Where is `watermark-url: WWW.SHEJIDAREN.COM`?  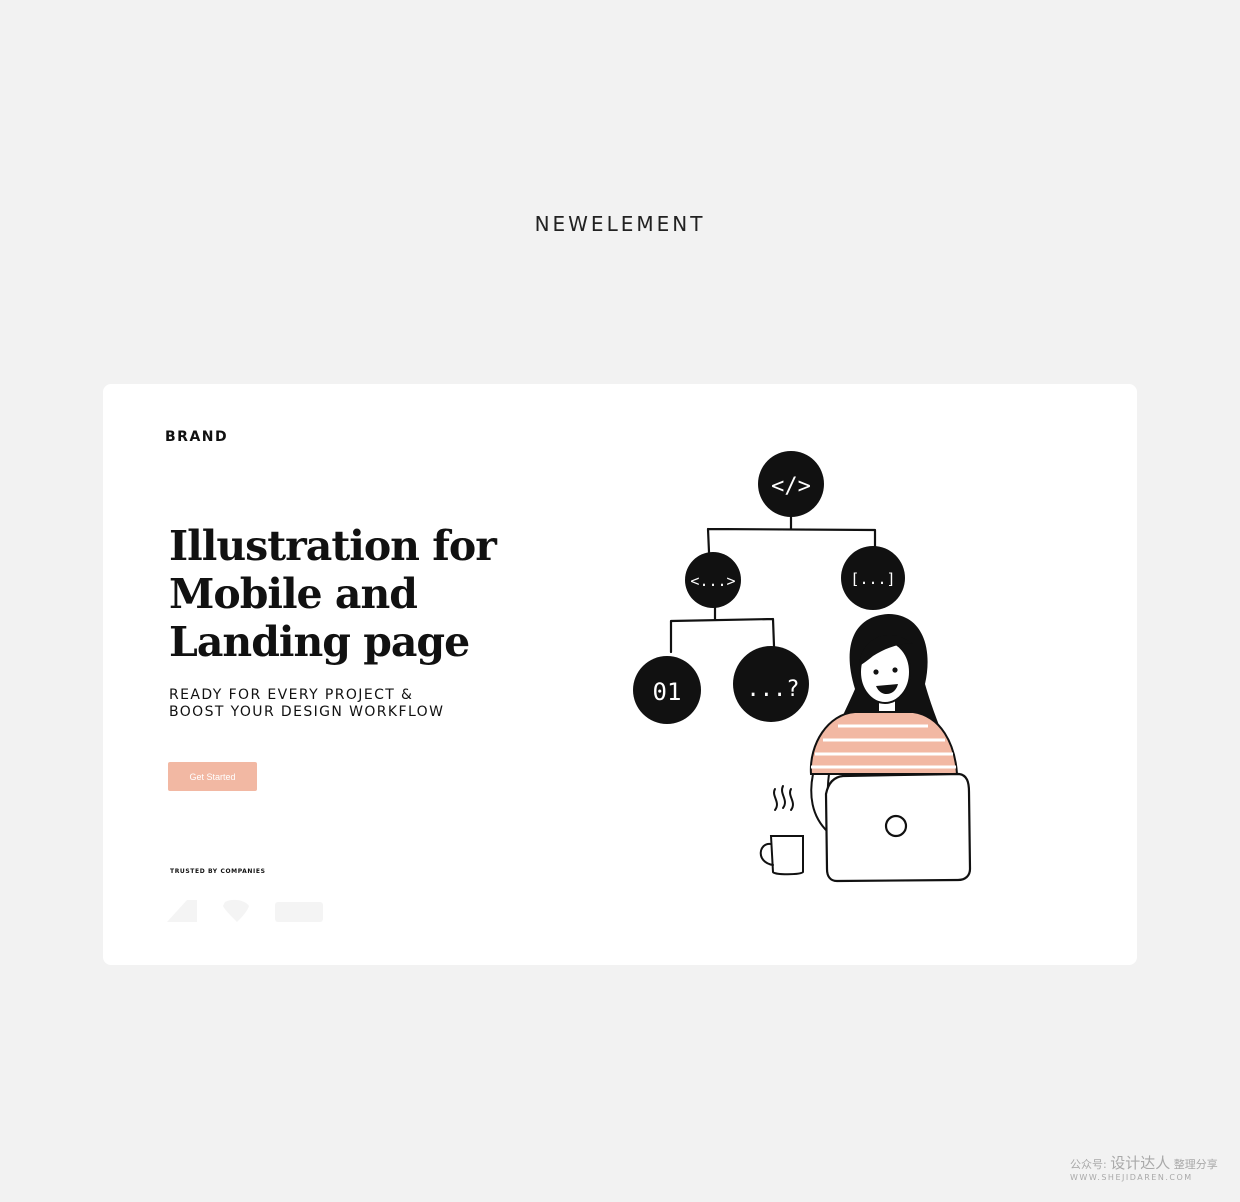
watermark-url: WWW.SHEJIDAREN.COM is located at coordinates (1131, 1177).